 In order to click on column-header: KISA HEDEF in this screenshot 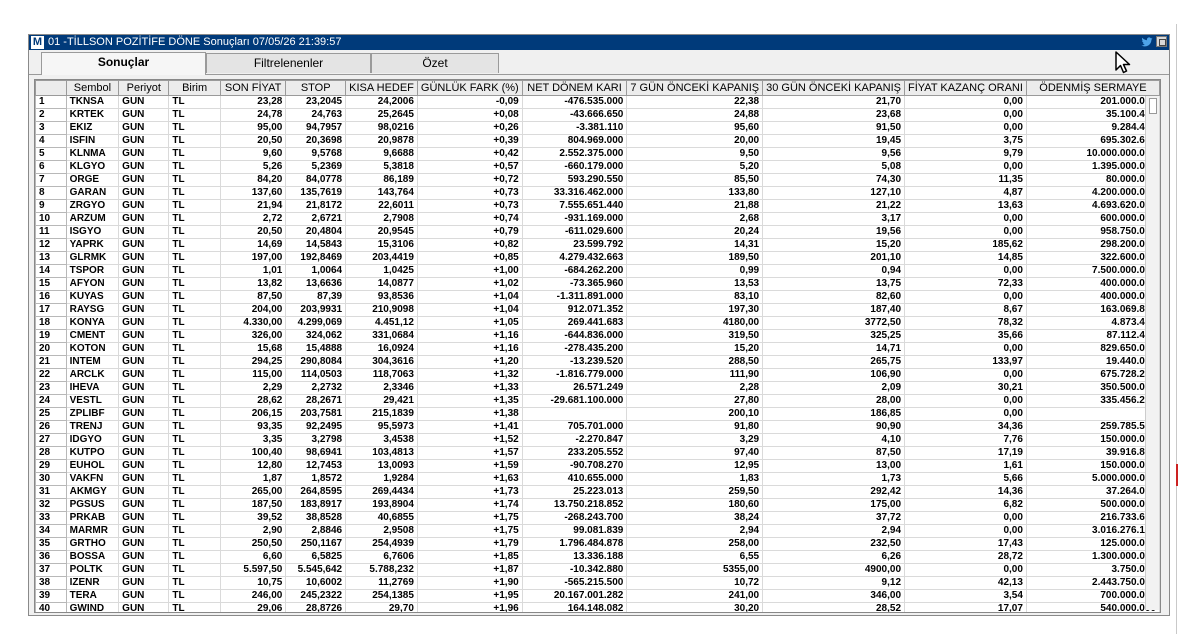, I will do `click(381, 88)`.